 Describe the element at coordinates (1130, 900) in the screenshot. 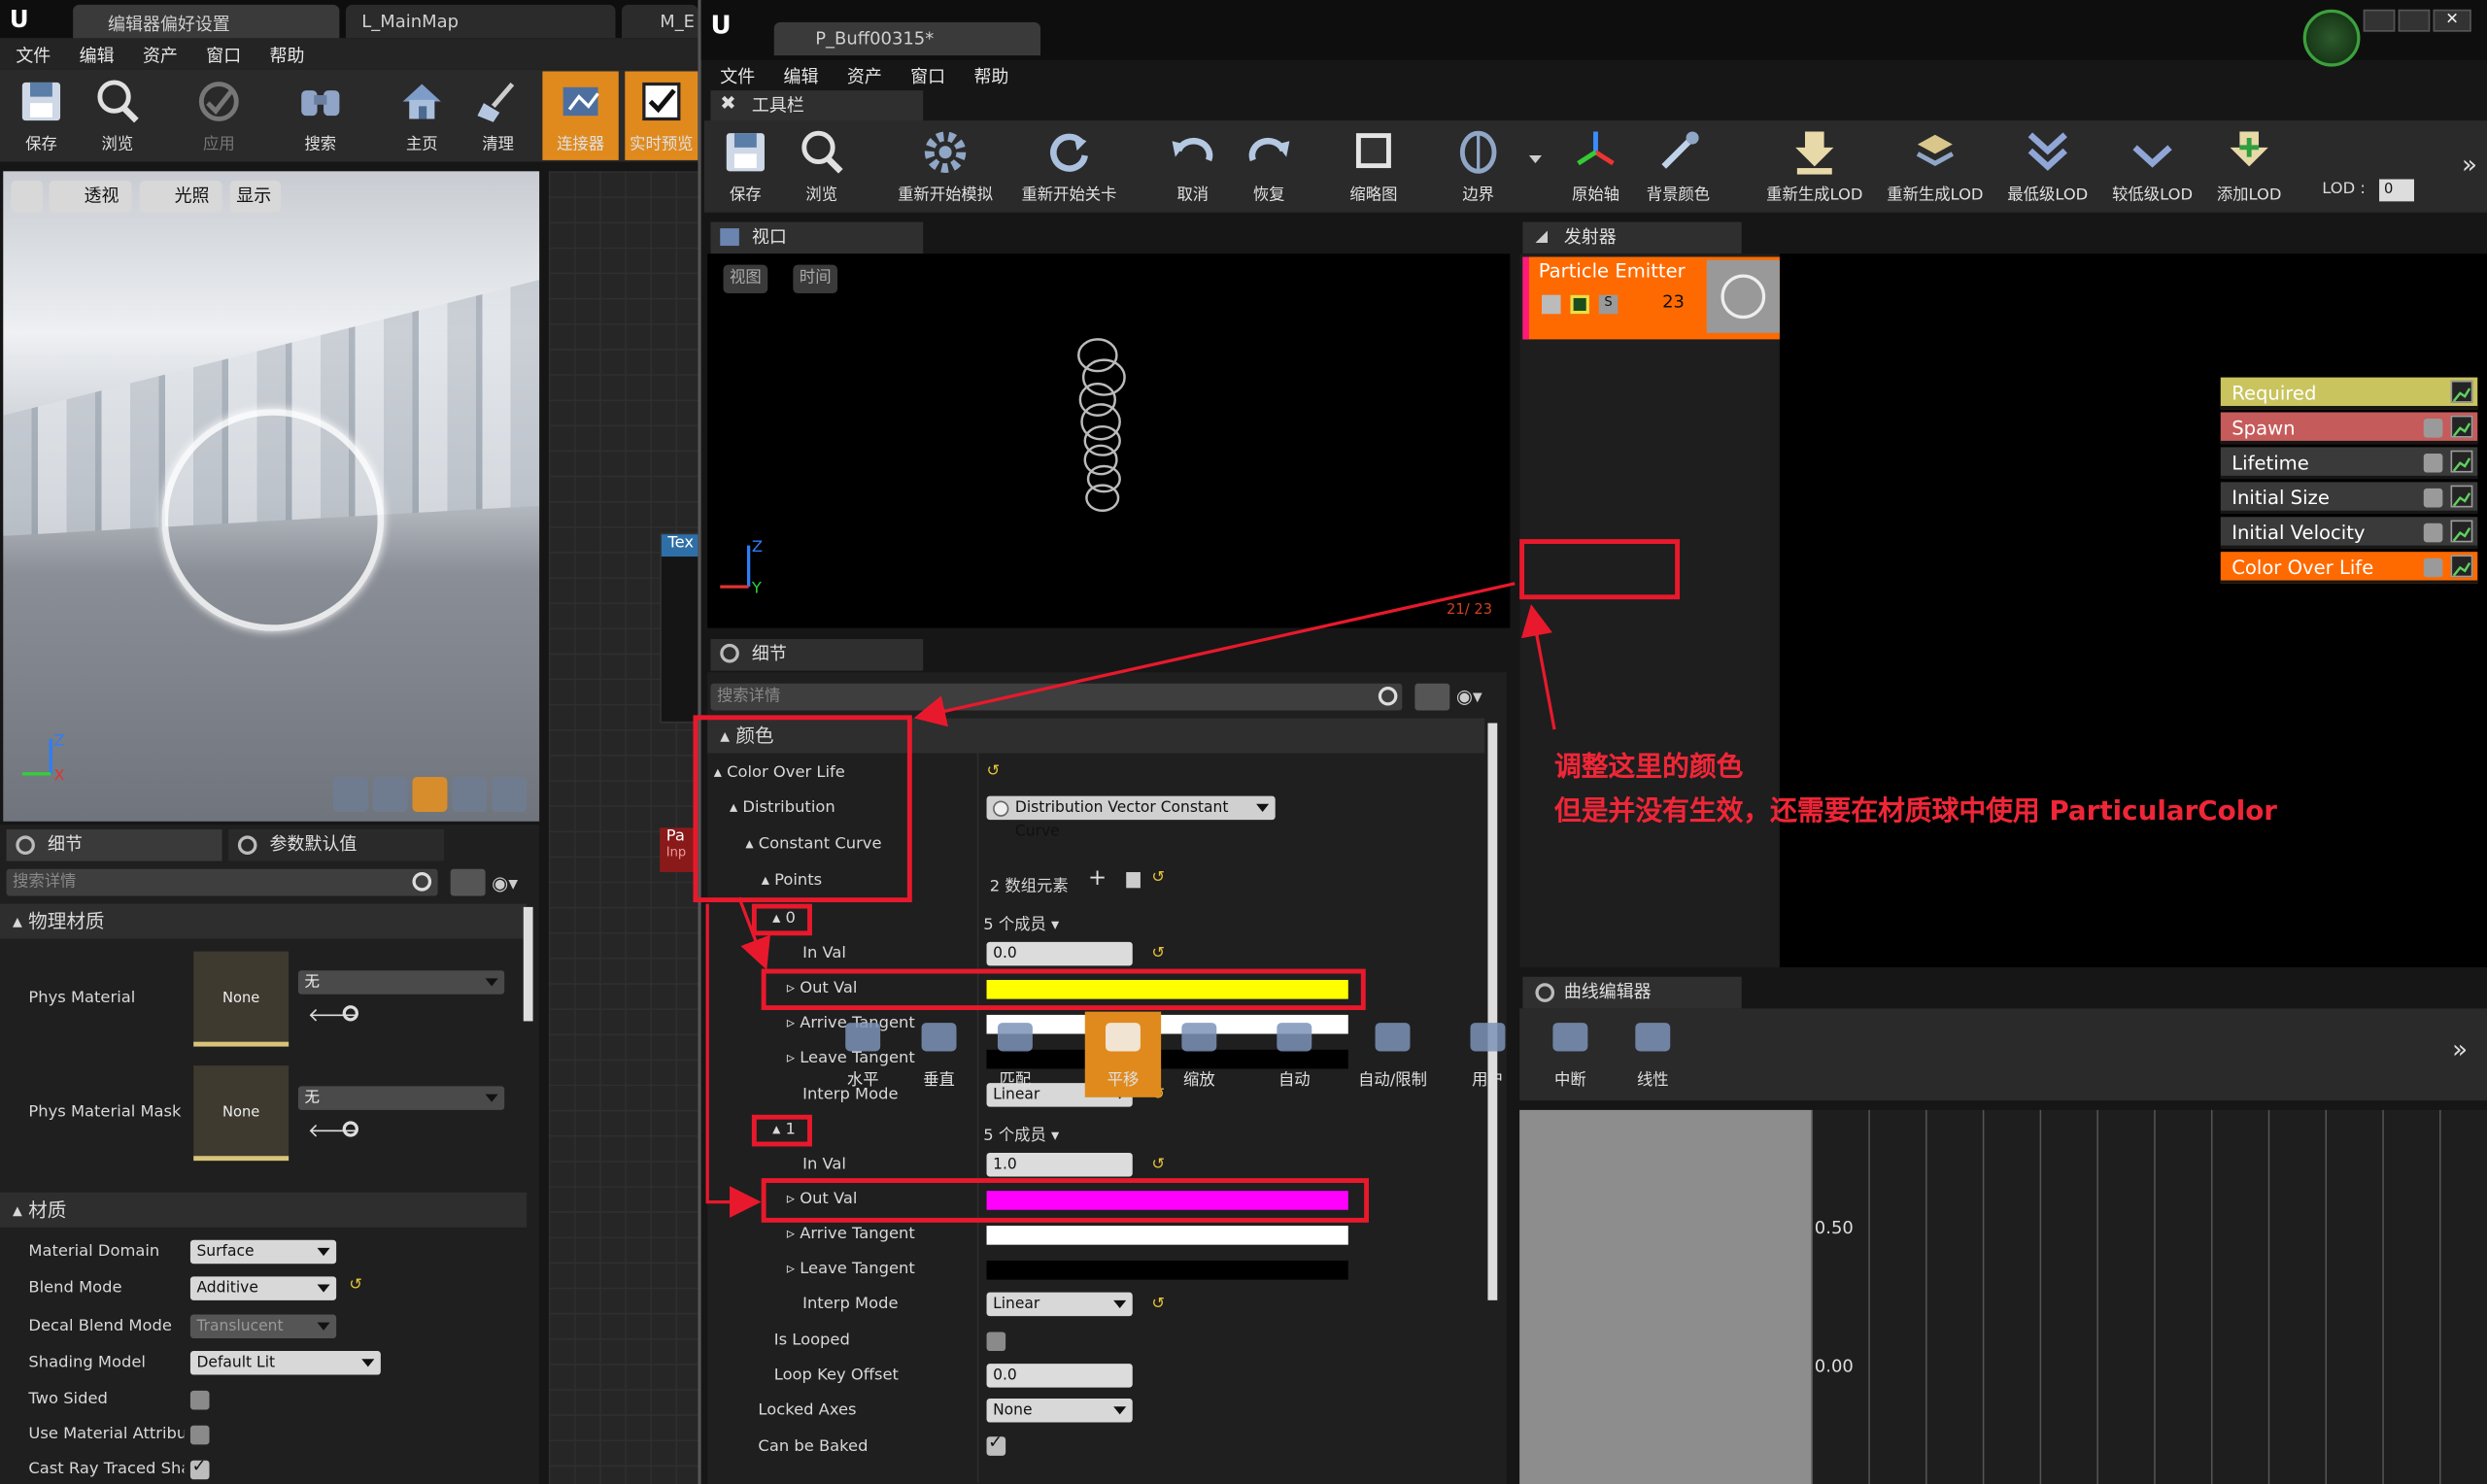

I see `annotation-arrows` at that location.